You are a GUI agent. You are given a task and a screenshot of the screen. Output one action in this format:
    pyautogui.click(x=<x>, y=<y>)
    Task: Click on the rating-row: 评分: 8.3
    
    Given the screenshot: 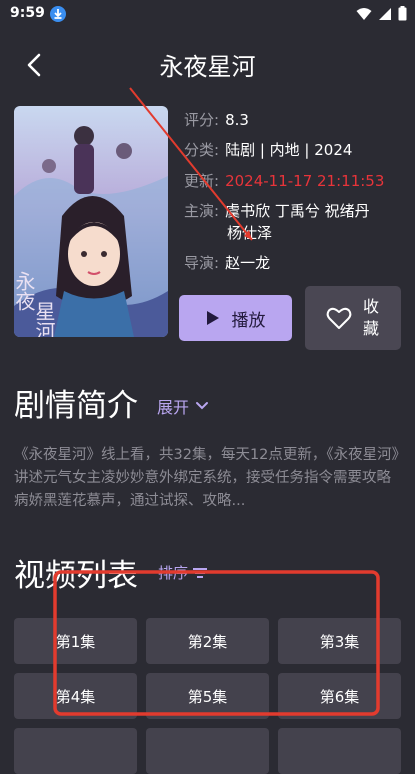 What is the action you would take?
    pyautogui.click(x=216, y=120)
    